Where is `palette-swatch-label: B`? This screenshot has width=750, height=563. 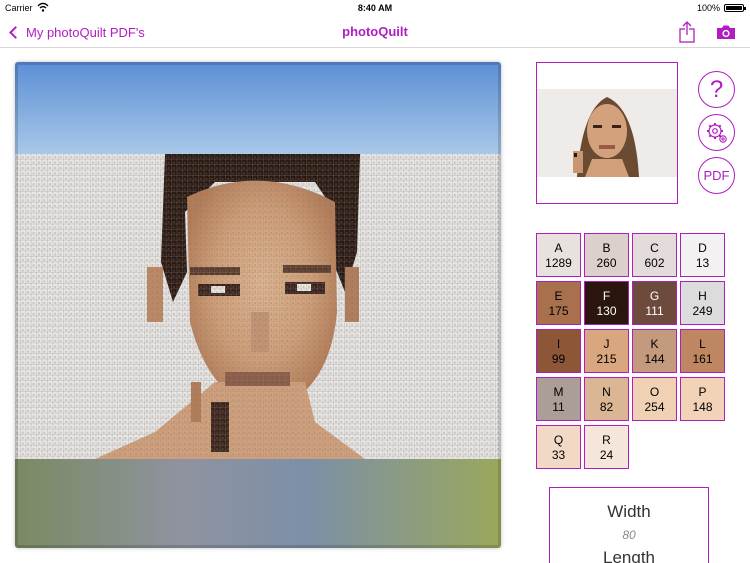
palette-swatch-label: B is located at coordinates (606, 248).